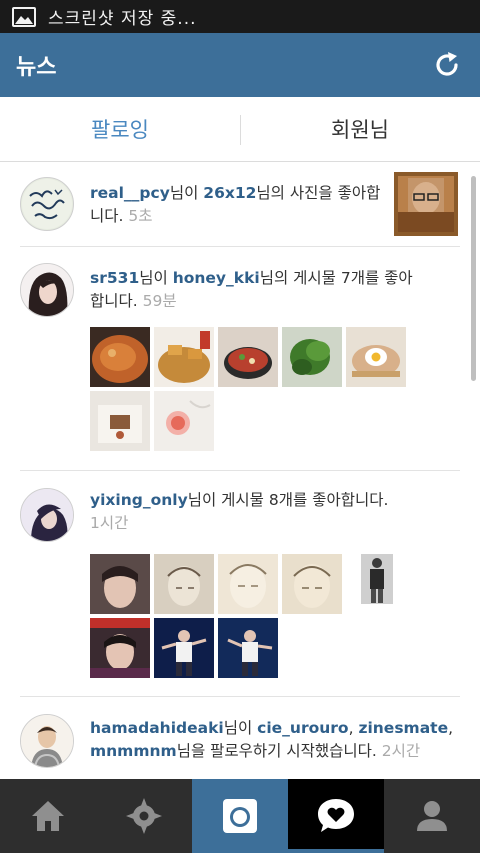 The height and width of the screenshot is (853, 480). Describe the element at coordinates (403, 728) in the screenshot. I see `username-link: zinesmate` at that location.